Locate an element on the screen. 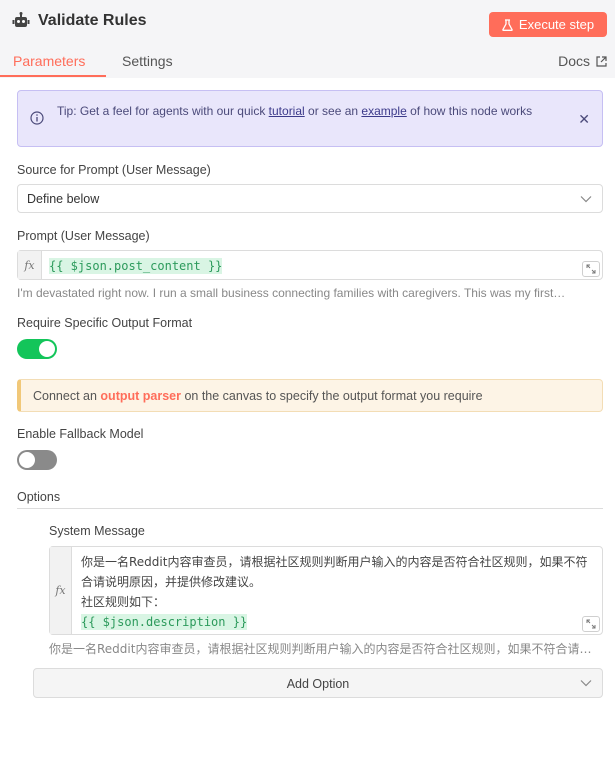 Image resolution: width=615 pixels, height=781 pixels. system-message-expression: {{ $json.description }} is located at coordinates (164, 622).